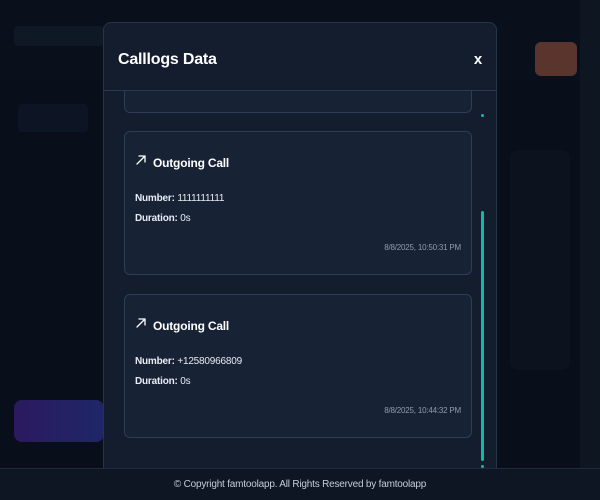 The height and width of the screenshot is (500, 600). I want to click on call-timestamp: 8/8/2025, 10:44:32 PM, so click(422, 410).